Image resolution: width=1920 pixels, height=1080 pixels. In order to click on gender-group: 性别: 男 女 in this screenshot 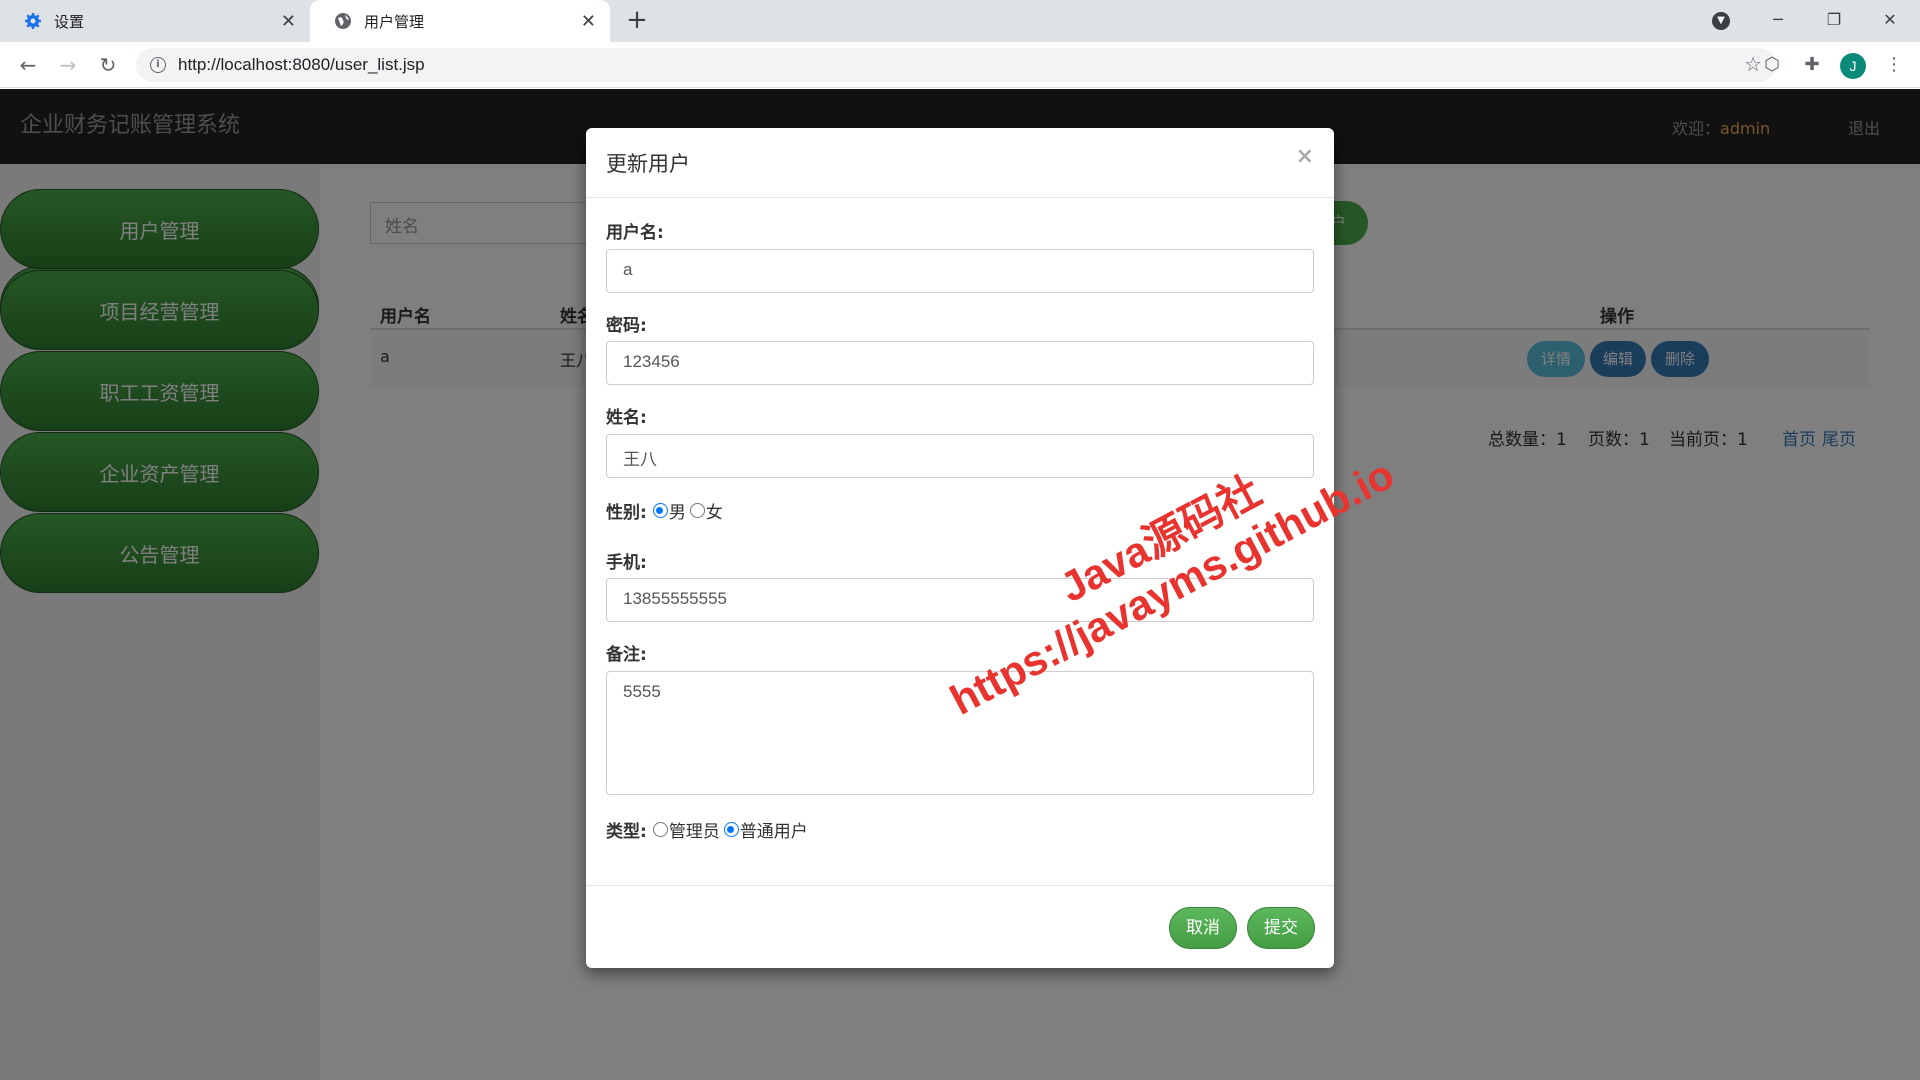, I will do `click(664, 510)`.